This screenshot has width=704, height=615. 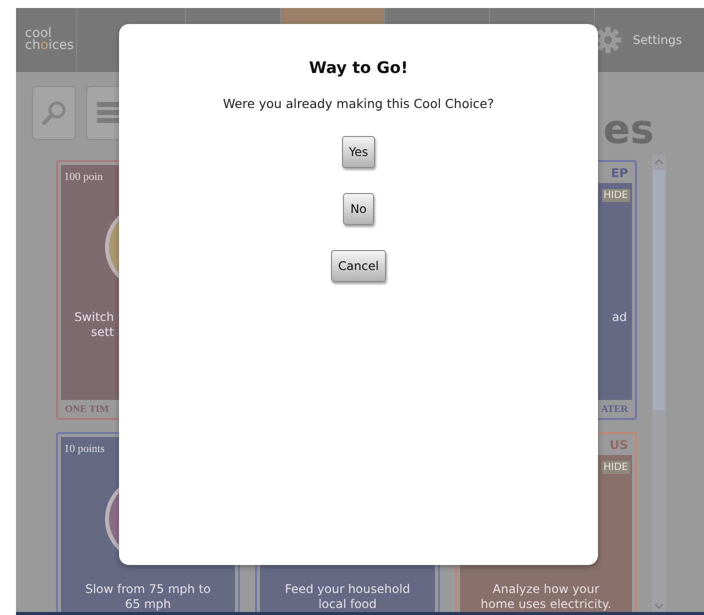 What do you see at coordinates (659, 290) in the screenshot?
I see `scroll-thumb` at bounding box center [659, 290].